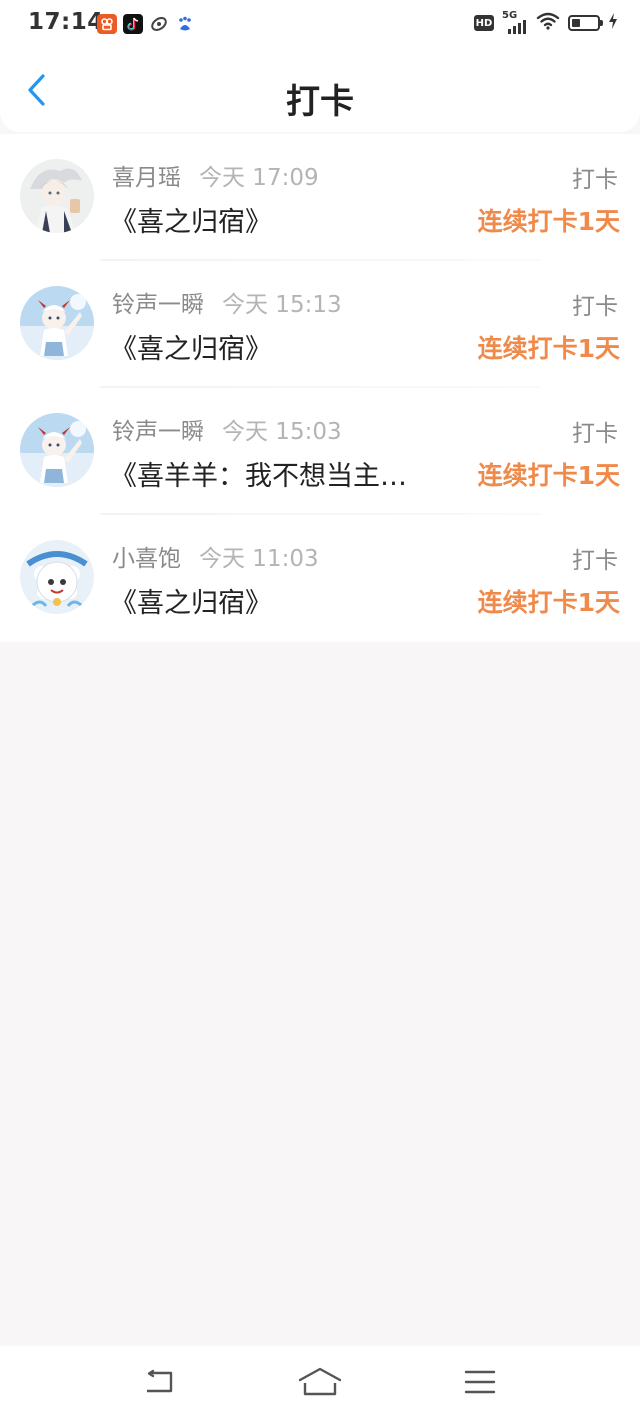  What do you see at coordinates (585, 23) in the screenshot?
I see `battery-icon` at bounding box center [585, 23].